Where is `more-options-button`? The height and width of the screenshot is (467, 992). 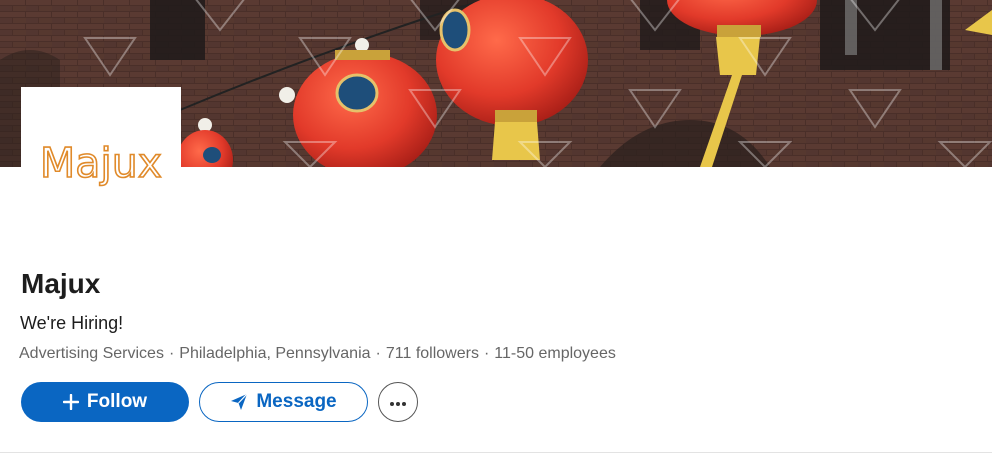 more-options-button is located at coordinates (398, 402).